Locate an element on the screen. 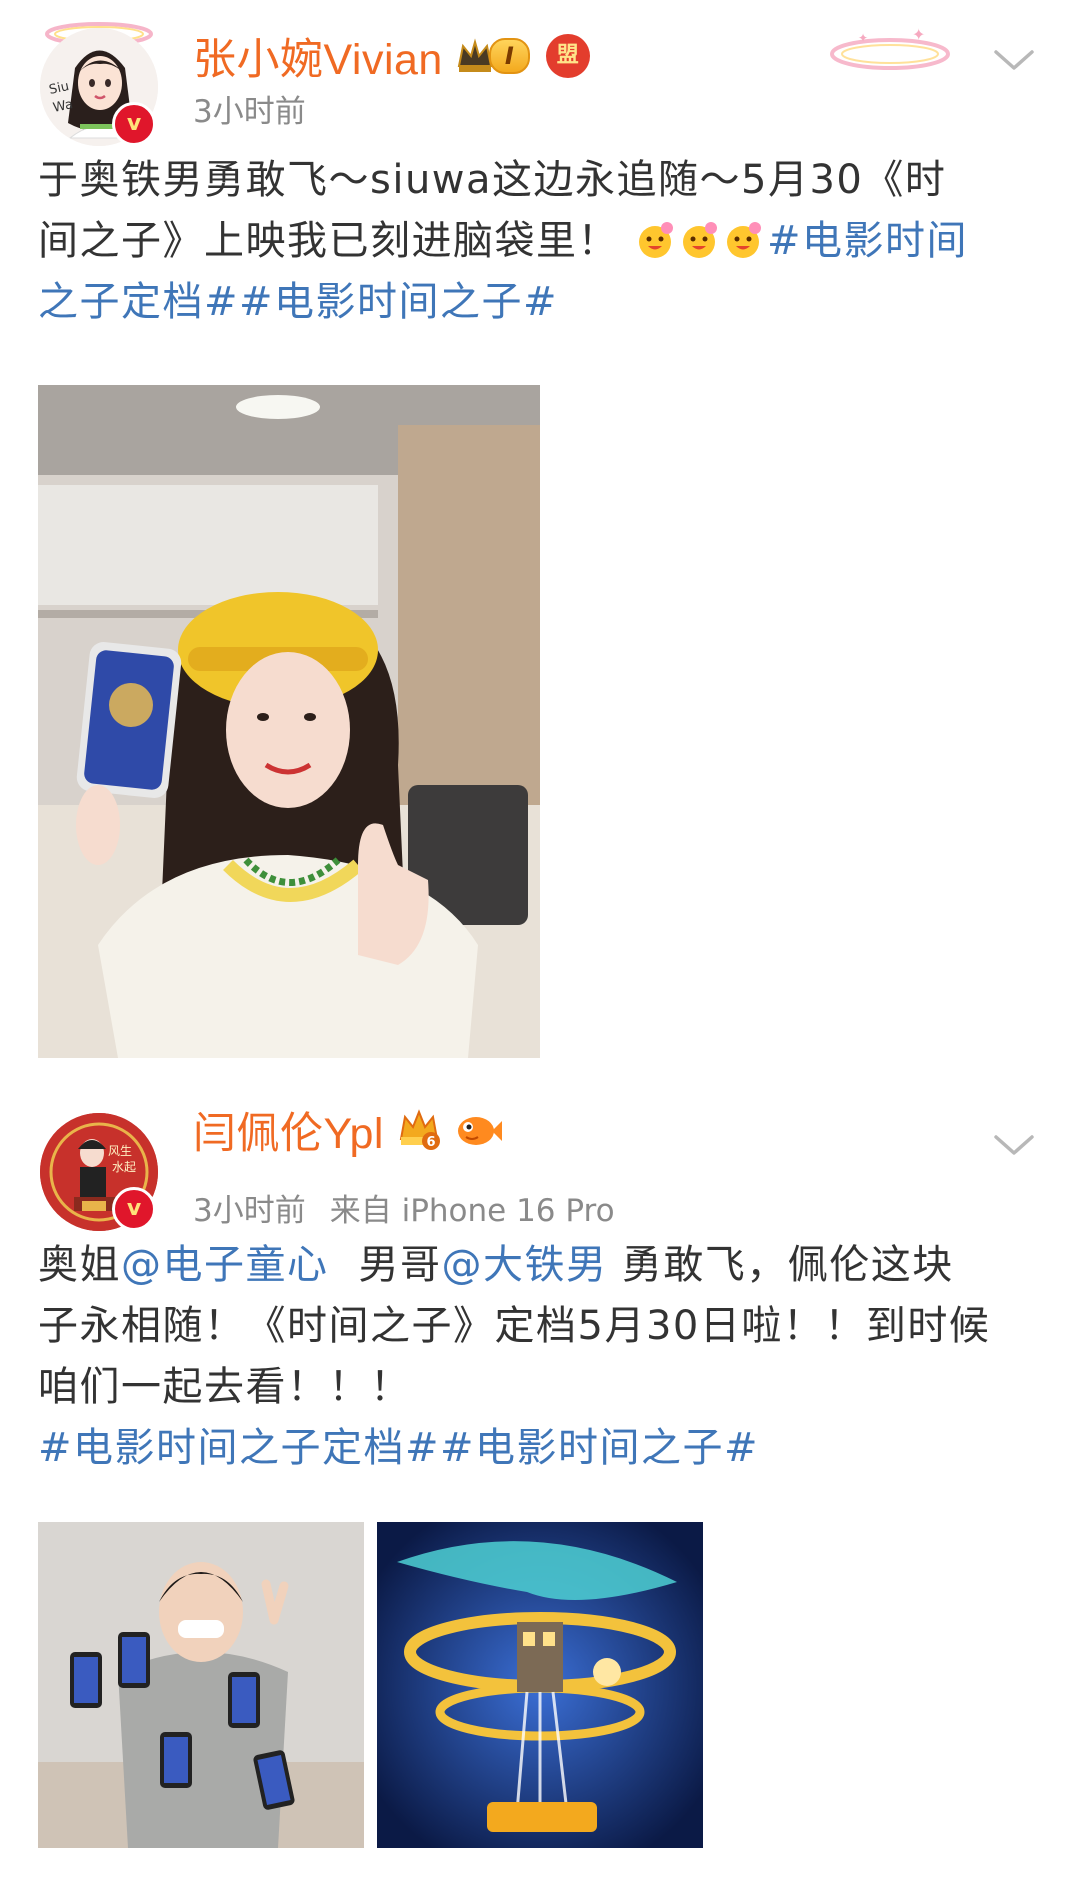 Image resolution: width=1080 pixels, height=1886 pixels. text-line: 间之子》上映我已刻进脑袋里！ #电影时间 is located at coordinates (543, 241).